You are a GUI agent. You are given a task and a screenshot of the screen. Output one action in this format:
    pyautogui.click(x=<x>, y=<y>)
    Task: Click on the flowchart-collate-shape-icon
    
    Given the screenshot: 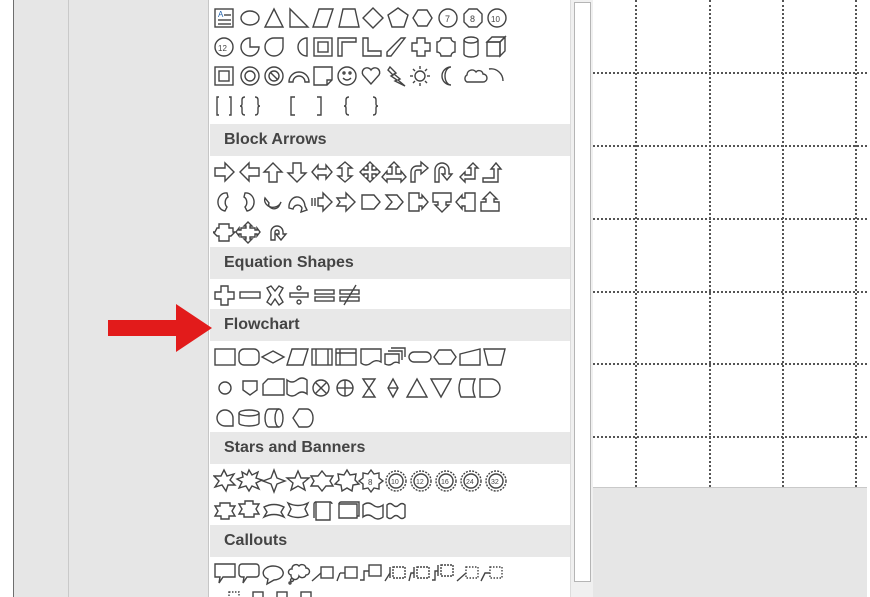 What is the action you would take?
    pyautogui.click(x=369, y=388)
    